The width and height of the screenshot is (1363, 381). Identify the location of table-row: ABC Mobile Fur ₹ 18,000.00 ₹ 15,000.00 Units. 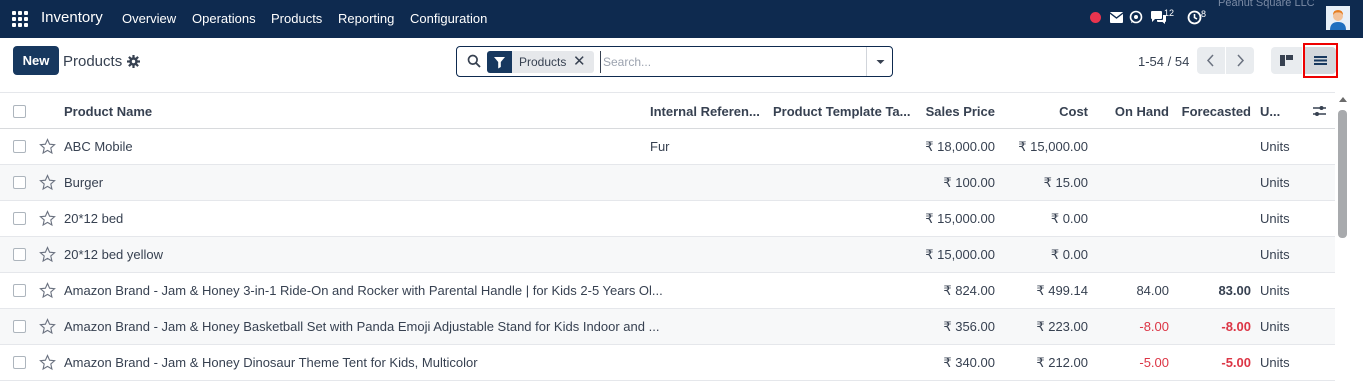
(667, 147).